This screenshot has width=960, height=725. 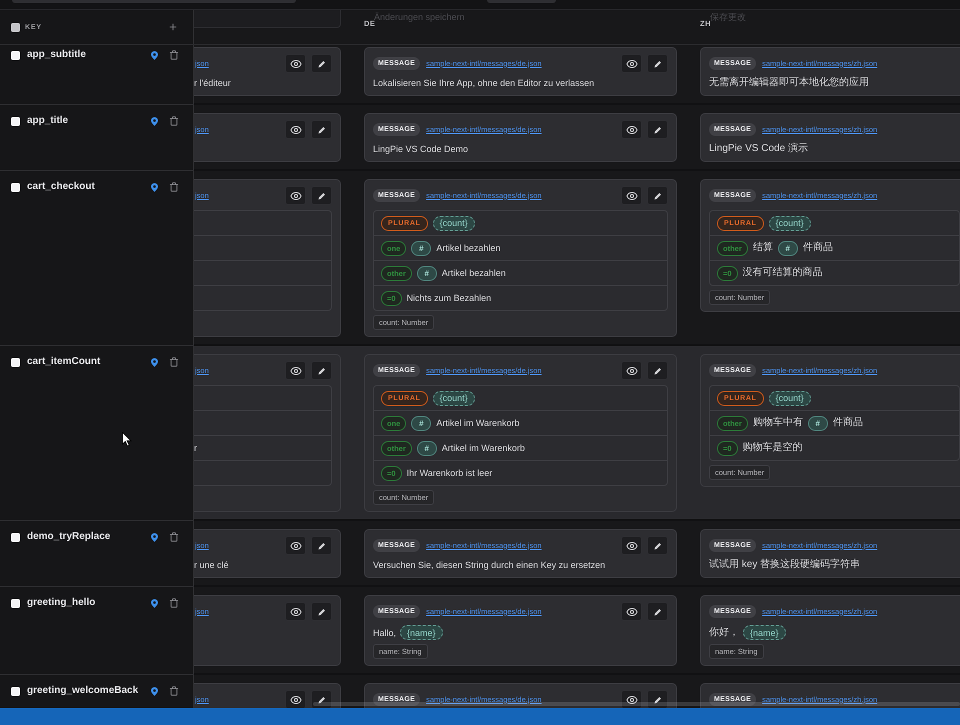 What do you see at coordinates (483, 83) in the screenshot?
I see `message-text: Lokalisieren Sie Ihre App, ohne den Editor zu verlassen` at bounding box center [483, 83].